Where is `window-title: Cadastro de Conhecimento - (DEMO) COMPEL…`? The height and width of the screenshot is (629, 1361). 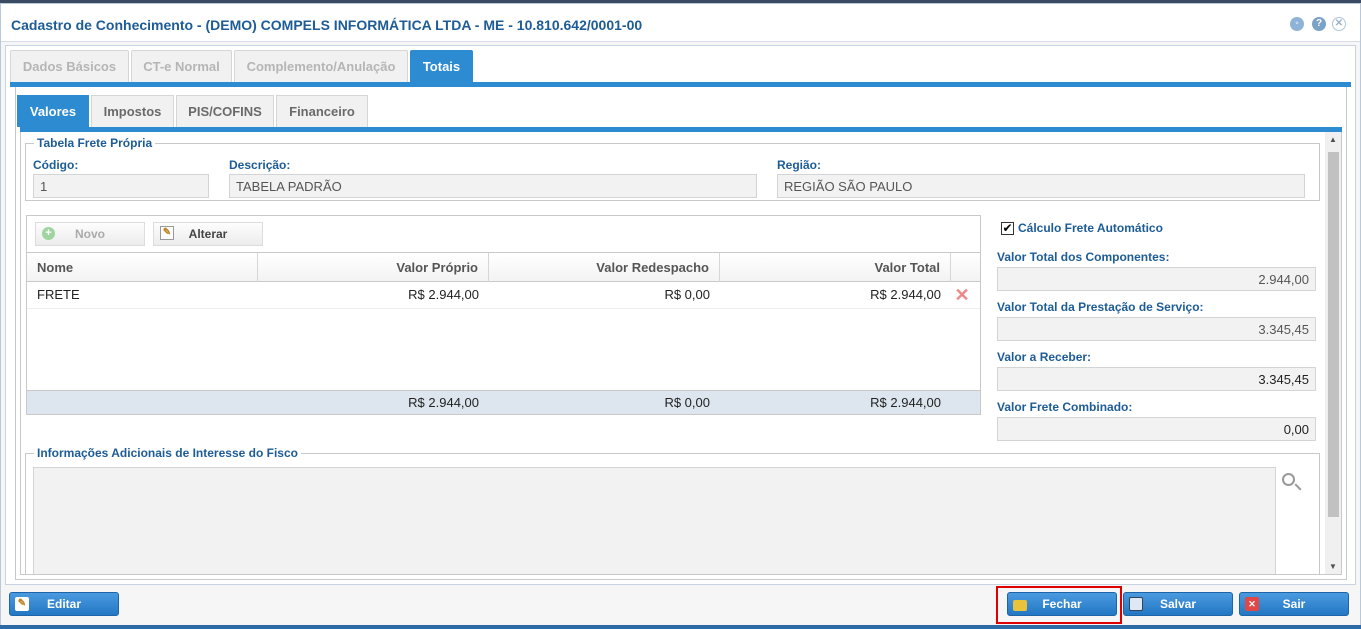
window-title: Cadastro de Conhecimento - (DEMO) COMPEL… is located at coordinates (327, 25).